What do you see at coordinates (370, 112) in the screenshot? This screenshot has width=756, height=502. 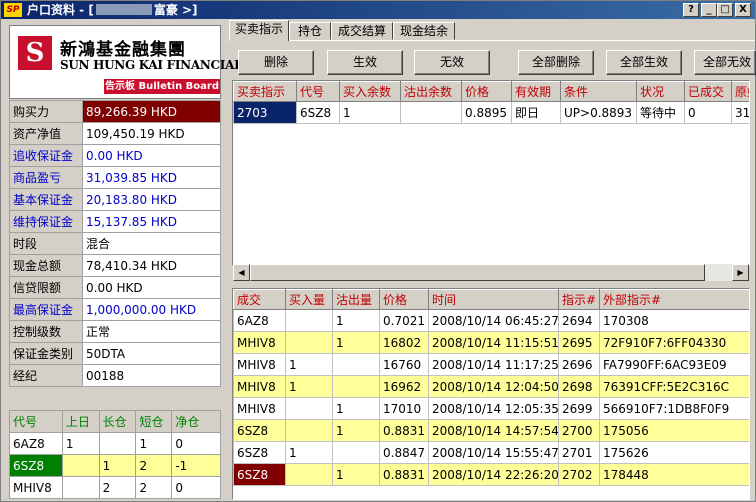 I see `order-cell: 1` at bounding box center [370, 112].